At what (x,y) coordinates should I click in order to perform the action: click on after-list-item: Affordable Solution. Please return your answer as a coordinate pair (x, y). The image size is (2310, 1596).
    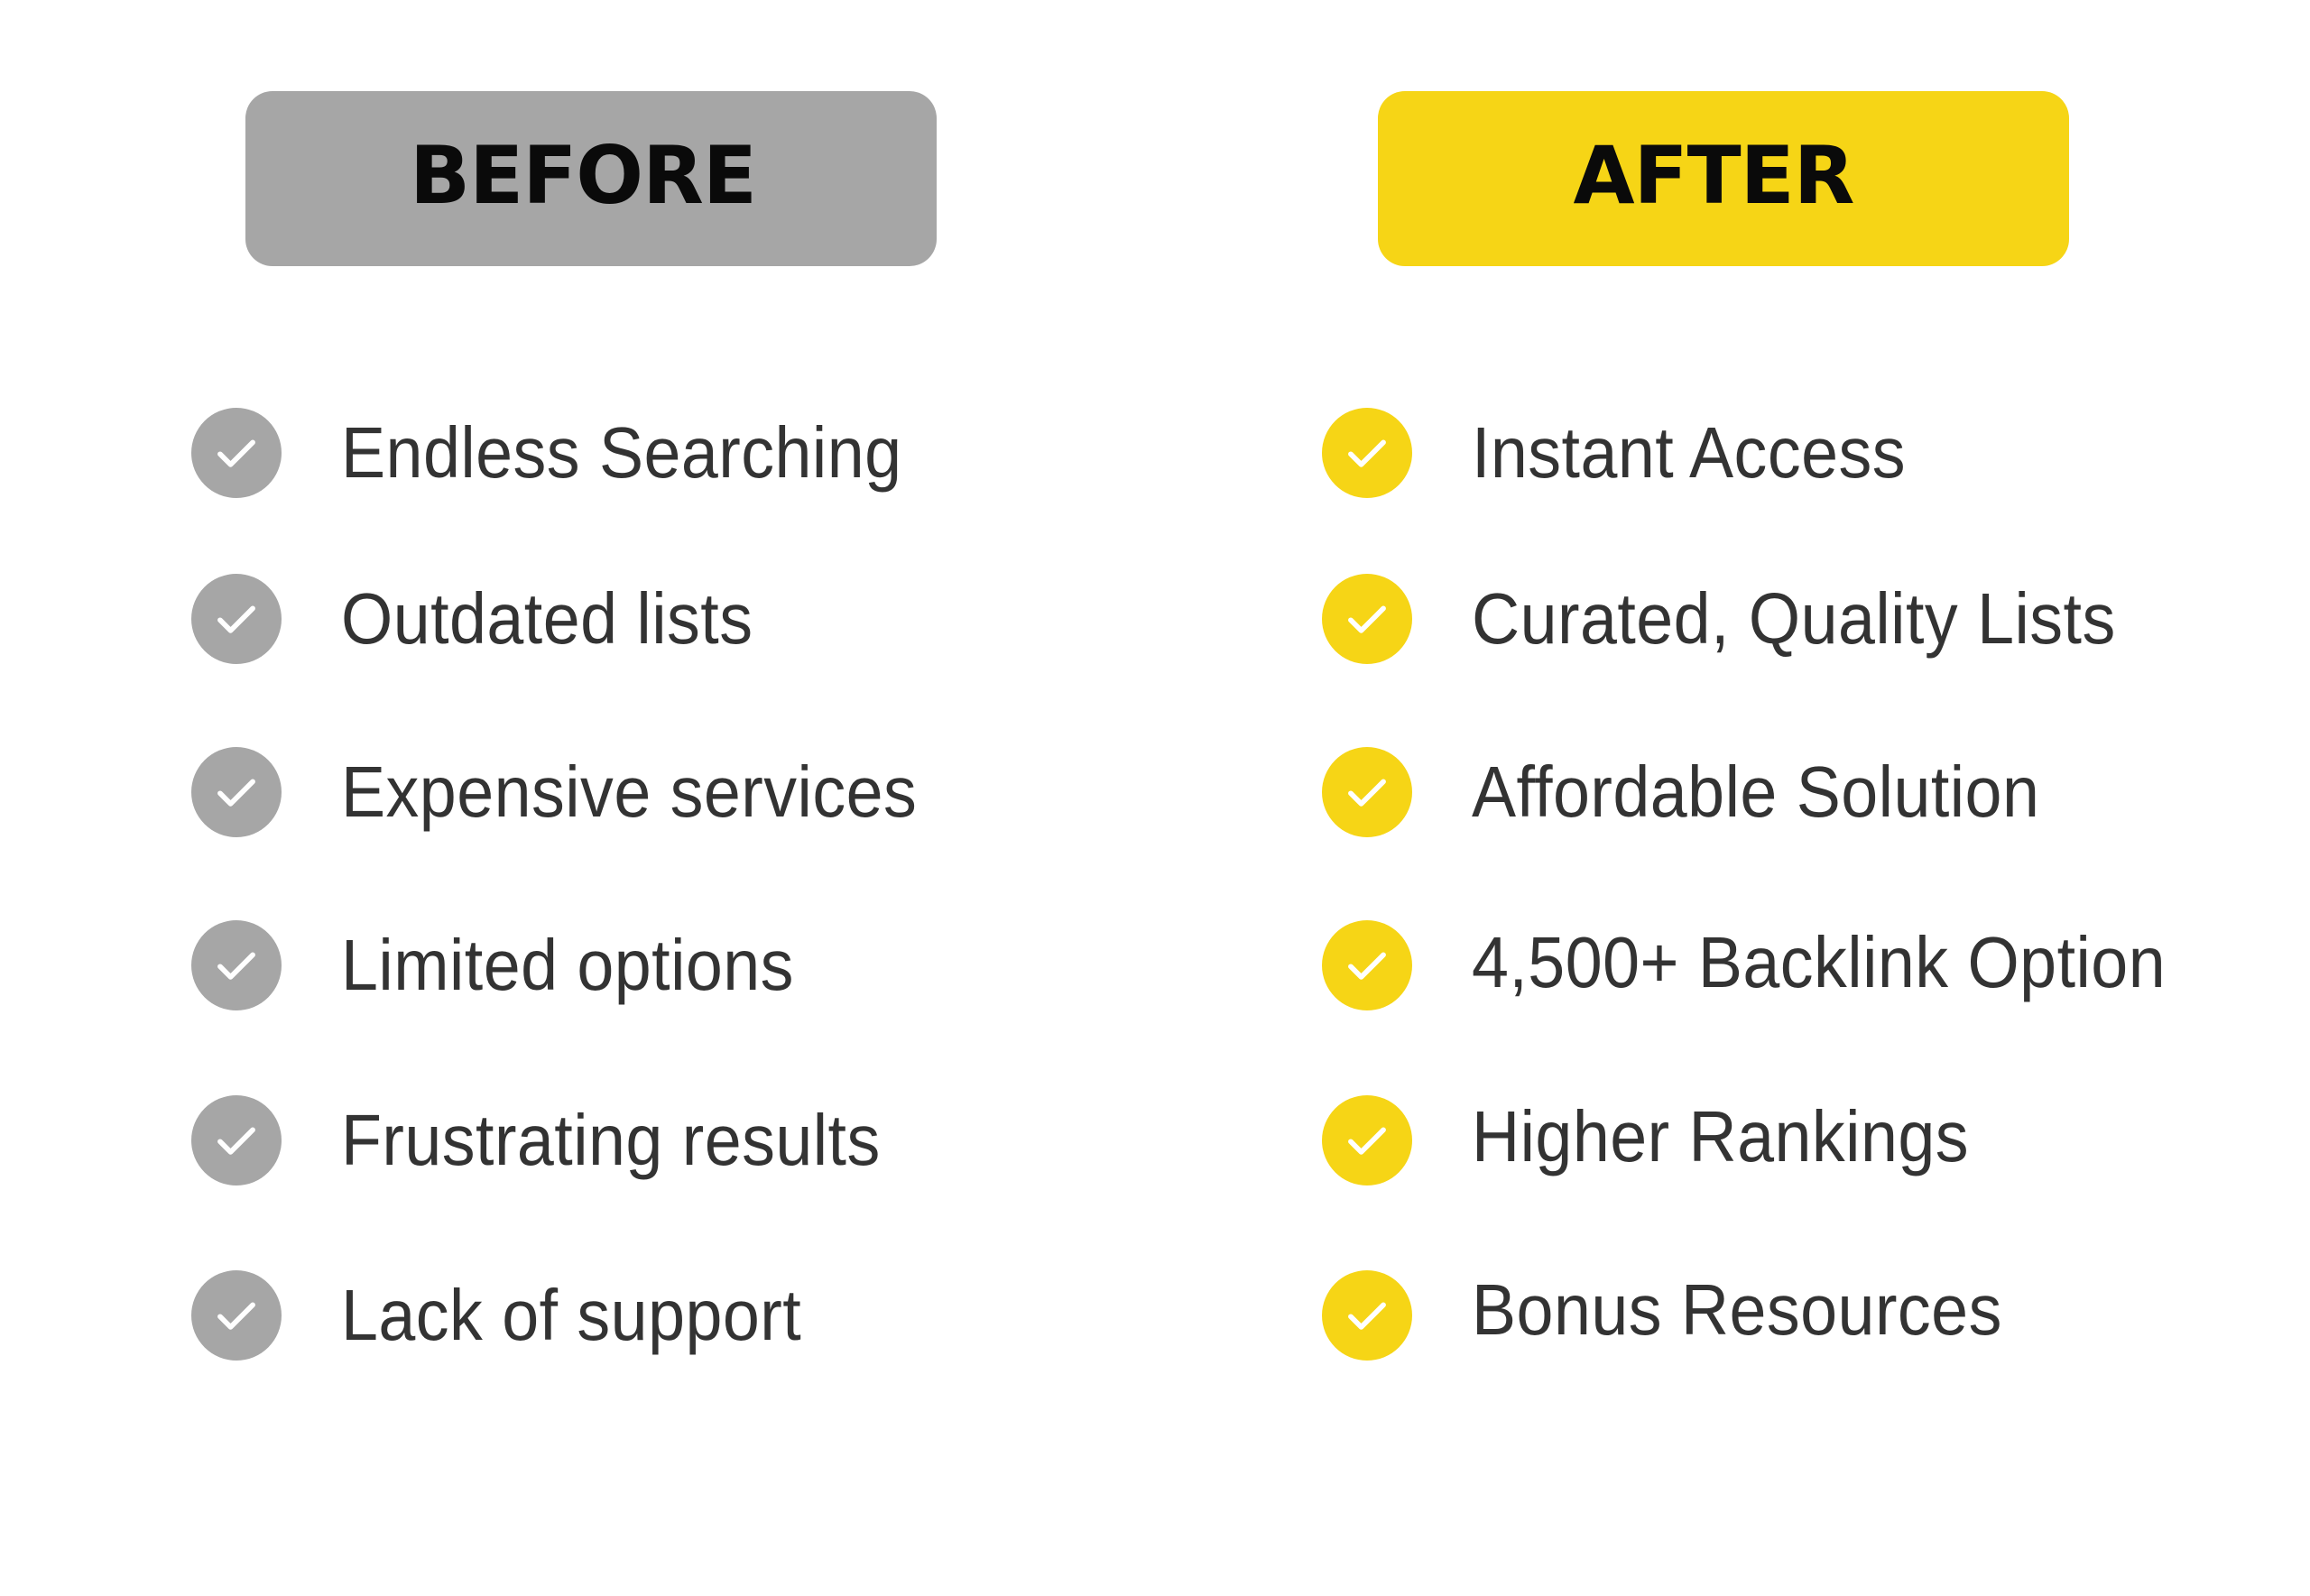
    Looking at the image, I should click on (1705, 792).